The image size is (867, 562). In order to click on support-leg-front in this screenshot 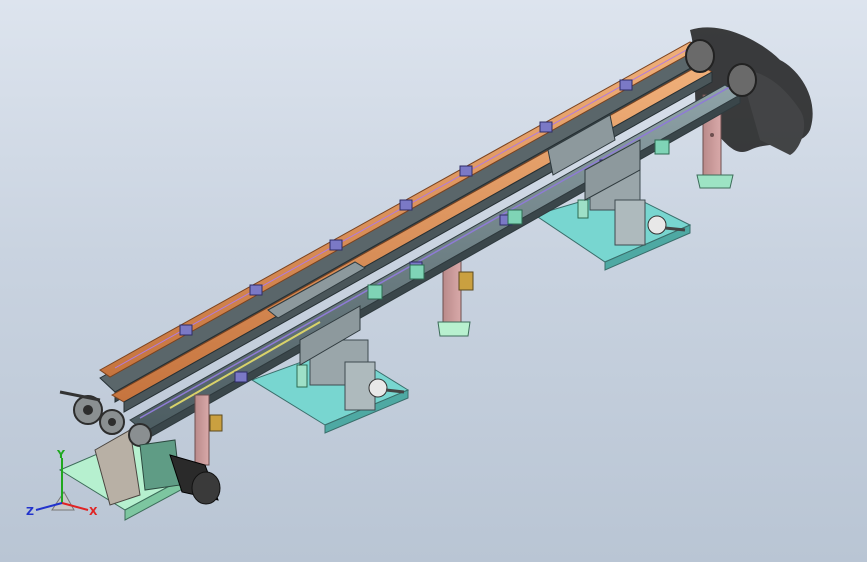, I will do `click(208, 430)`.